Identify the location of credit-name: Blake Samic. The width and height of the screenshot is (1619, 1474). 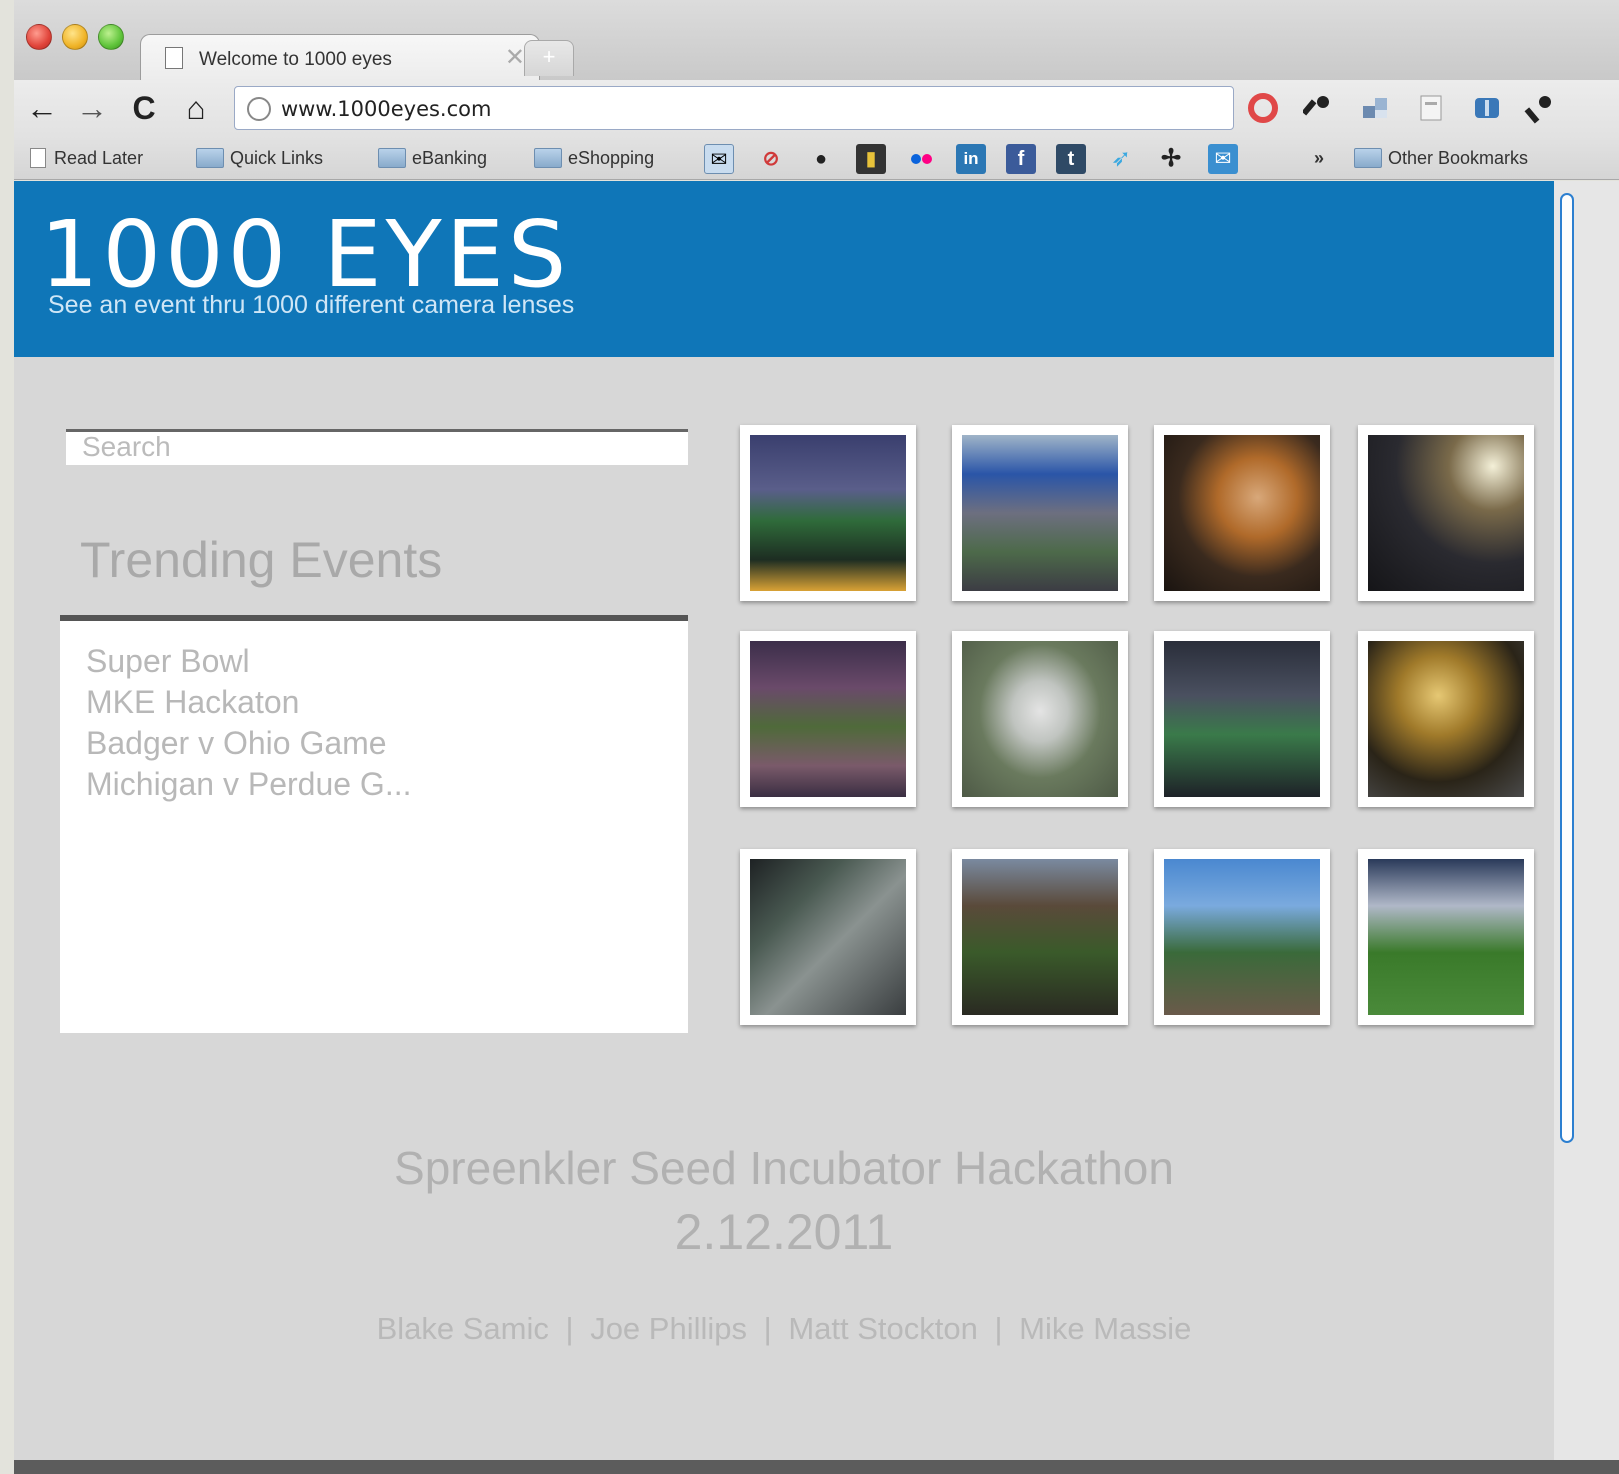
(462, 1328).